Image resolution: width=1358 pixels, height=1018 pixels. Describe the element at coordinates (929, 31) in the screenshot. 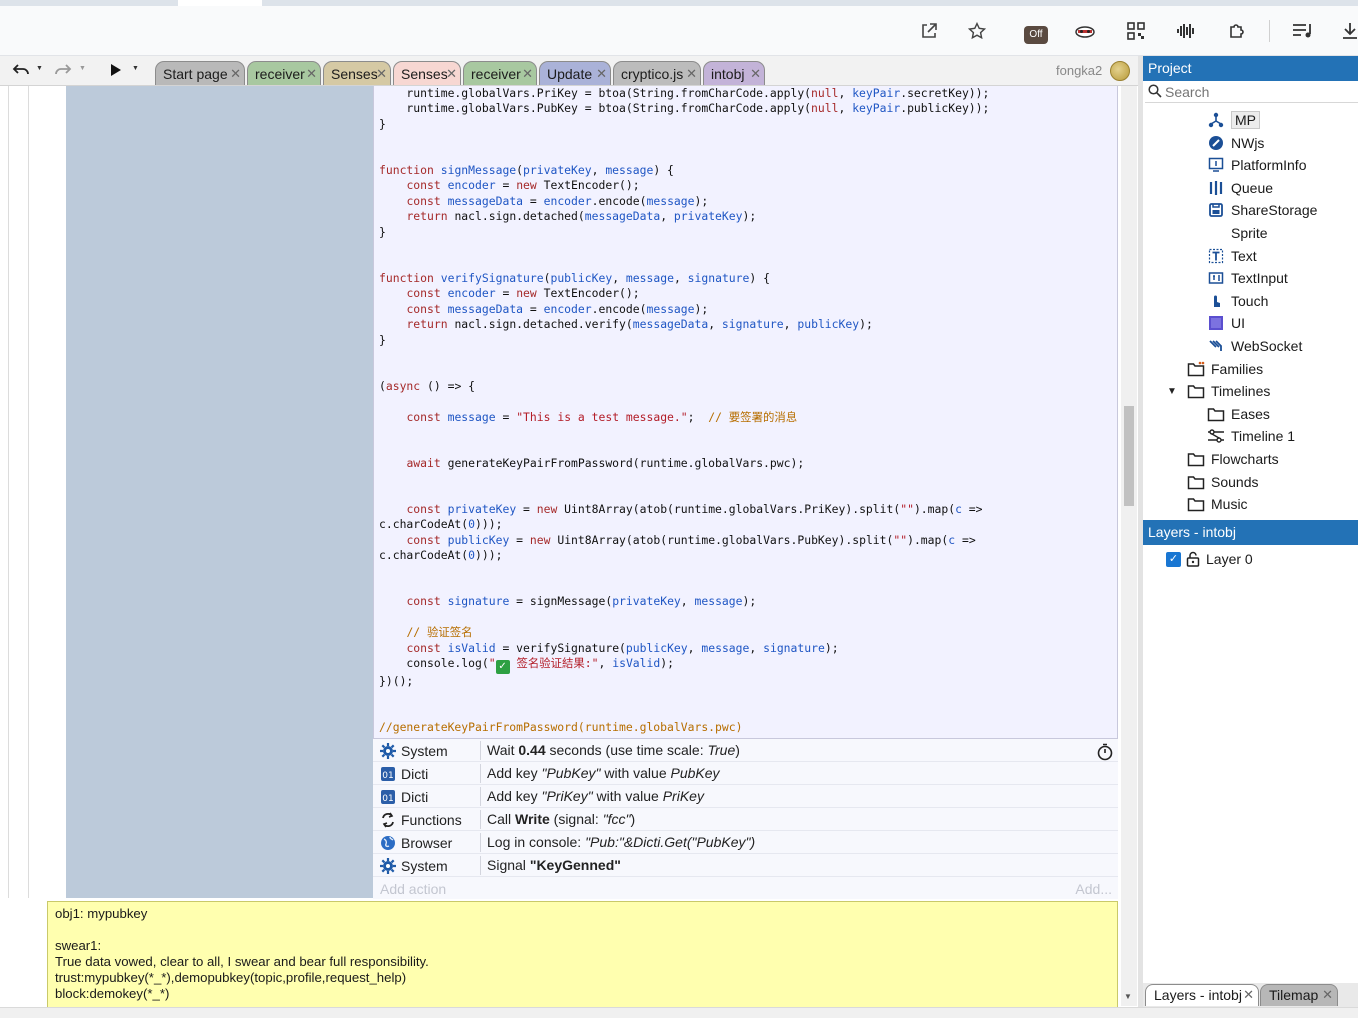

I see `open-in-new-icon` at that location.